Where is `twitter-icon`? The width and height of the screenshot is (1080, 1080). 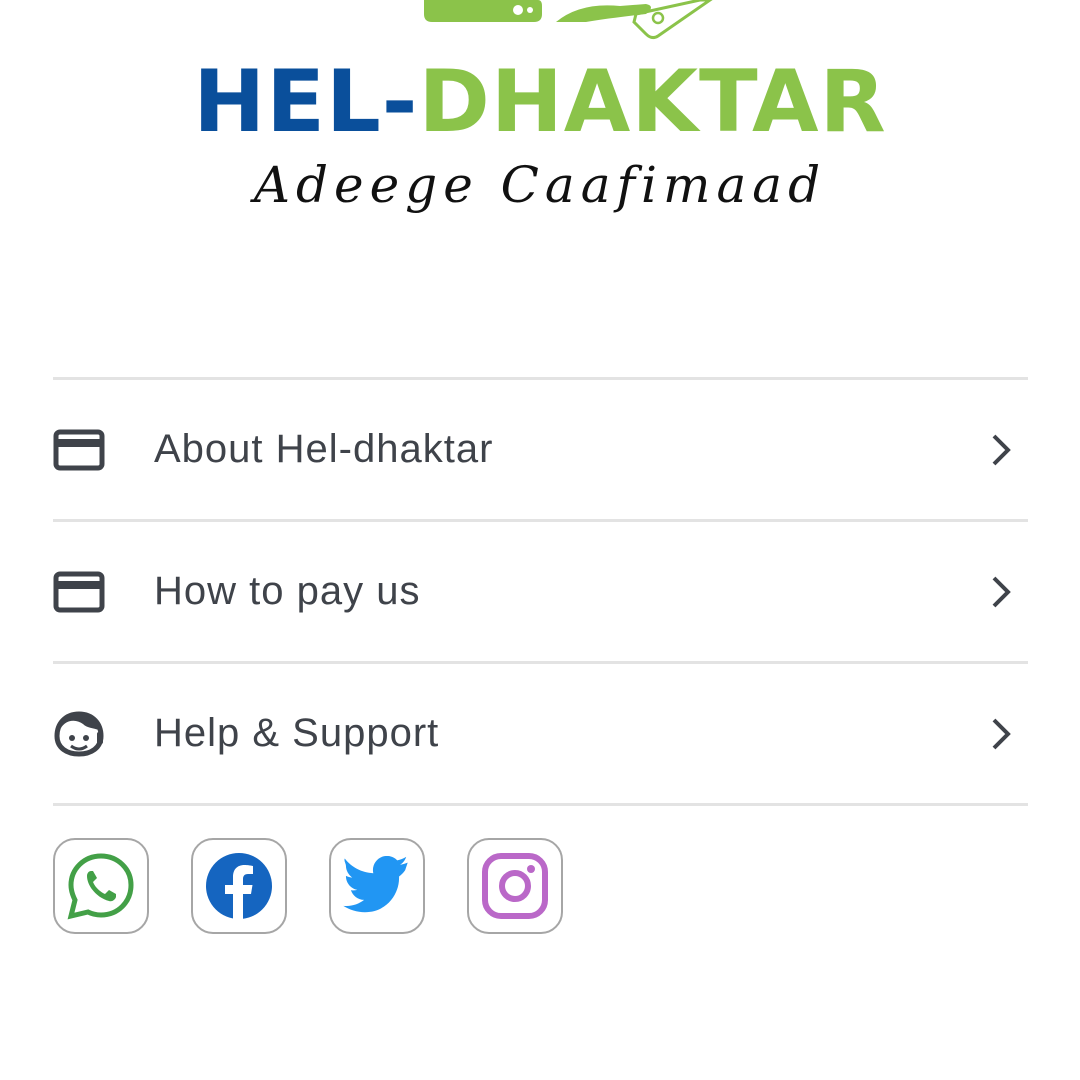 twitter-icon is located at coordinates (375, 884).